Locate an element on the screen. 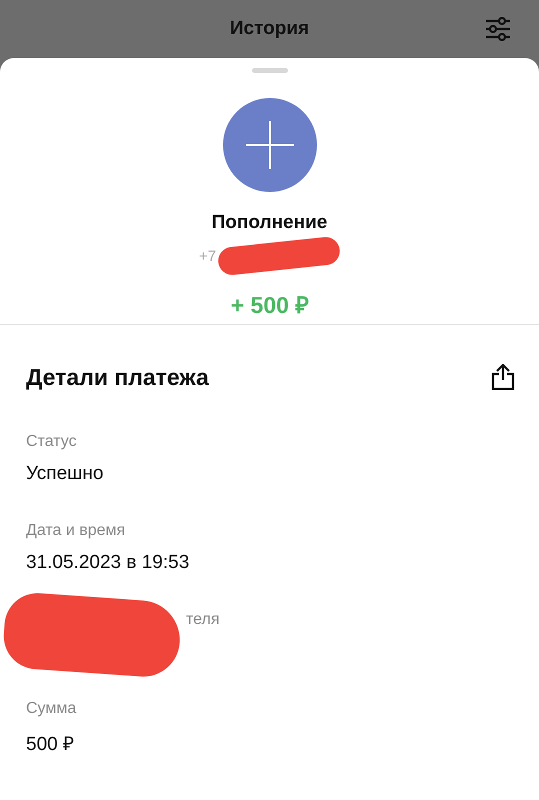  operation-title: Пополнение is located at coordinates (270, 223).